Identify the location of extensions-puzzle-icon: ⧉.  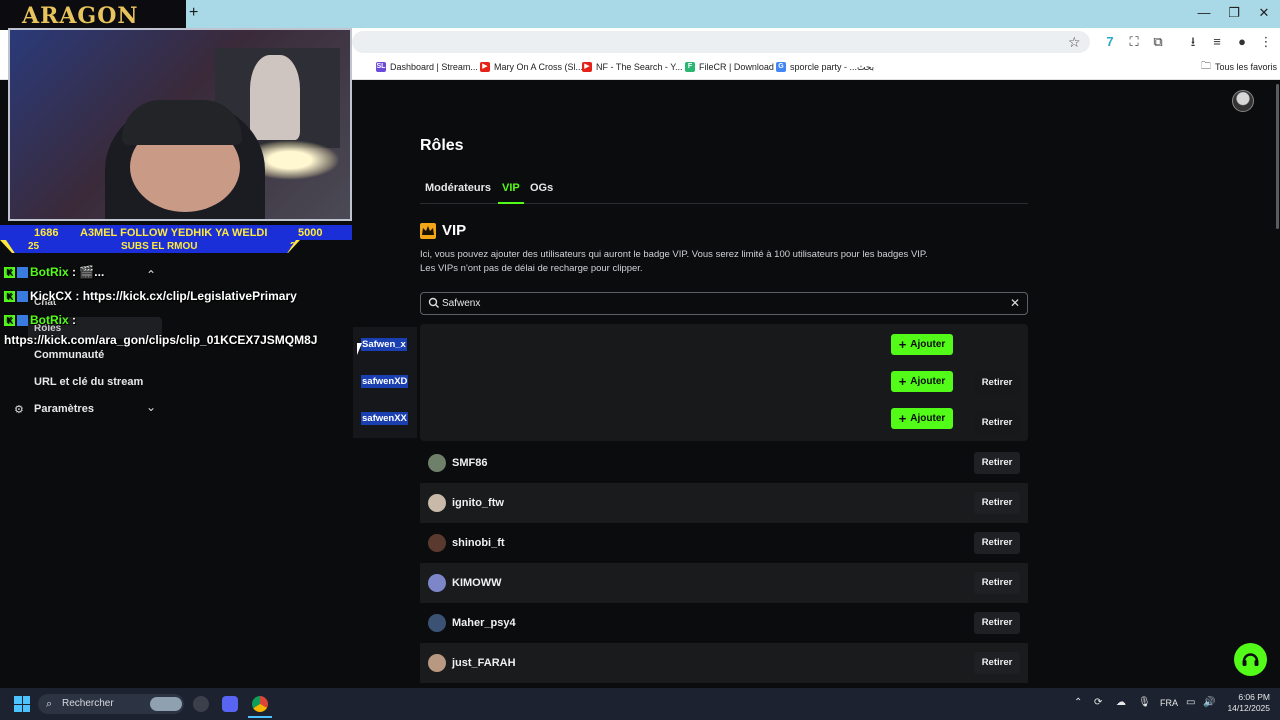
(1158, 42).